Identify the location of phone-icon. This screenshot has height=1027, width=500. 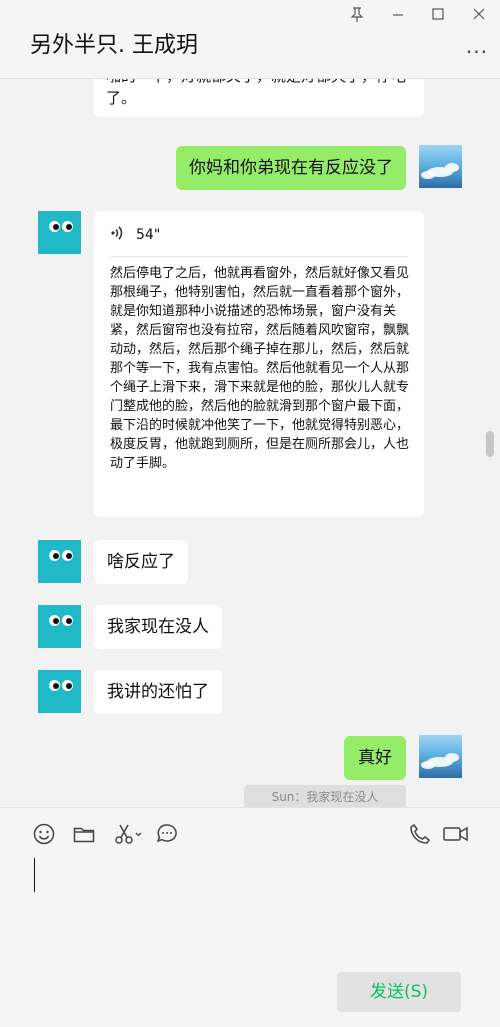
(420, 834).